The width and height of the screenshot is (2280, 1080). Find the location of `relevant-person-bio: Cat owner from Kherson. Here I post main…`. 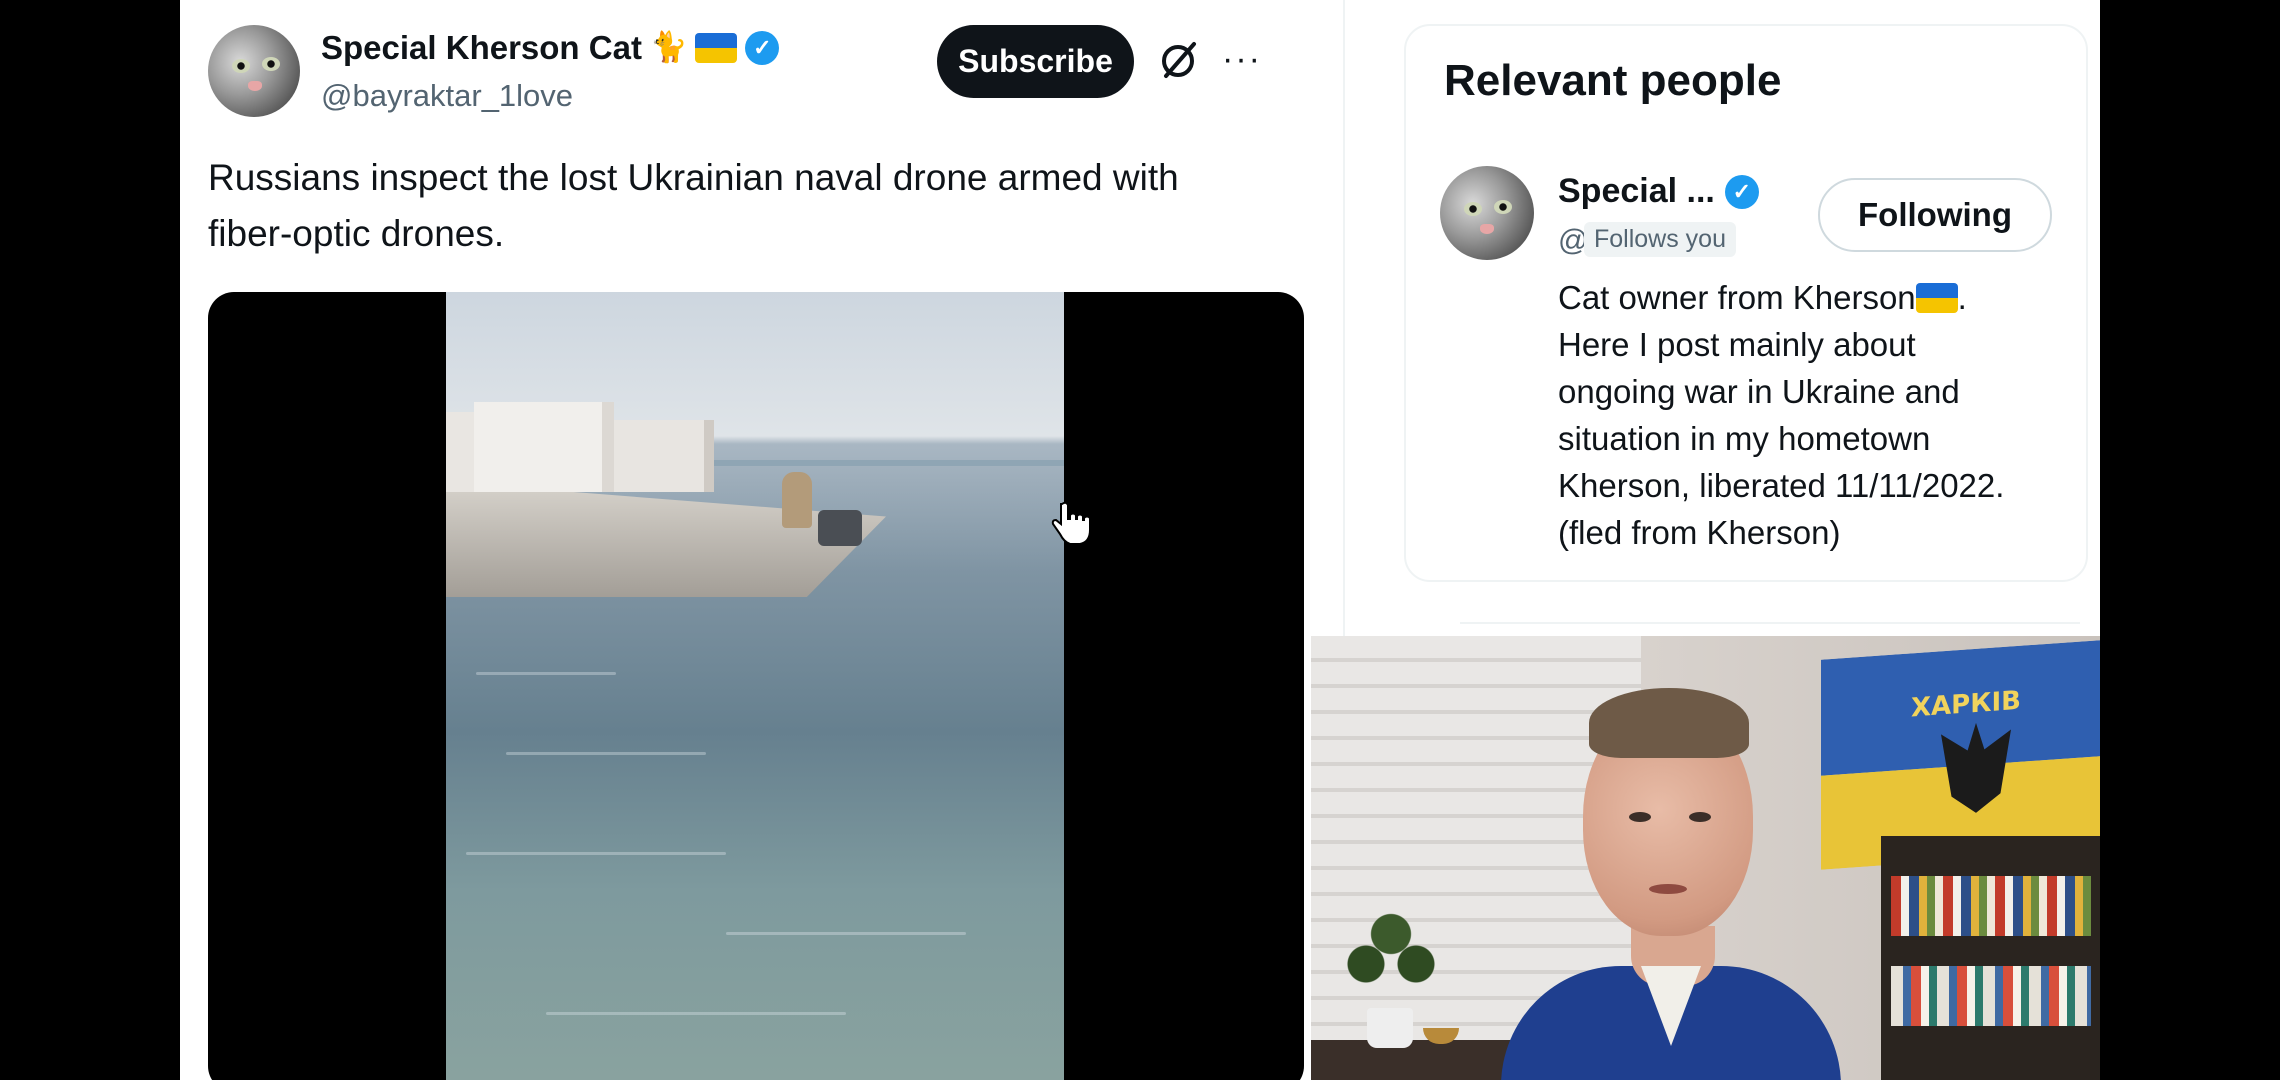

relevant-person-bio: Cat owner from Kherson. Here I post main… is located at coordinates (1808, 415).